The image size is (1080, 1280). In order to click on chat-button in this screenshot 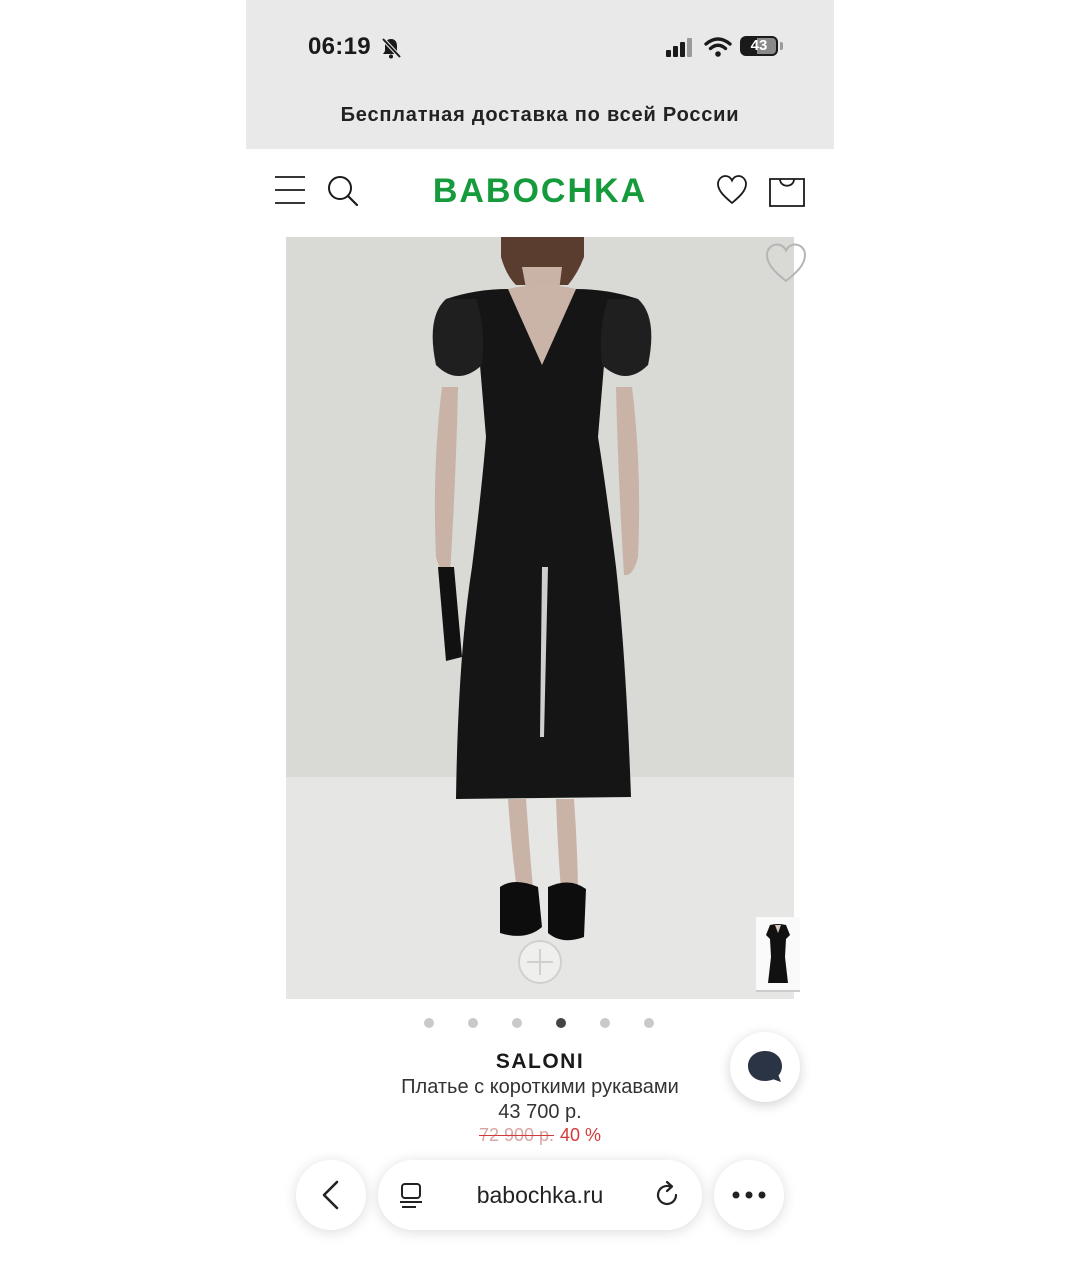, I will do `click(765, 1067)`.